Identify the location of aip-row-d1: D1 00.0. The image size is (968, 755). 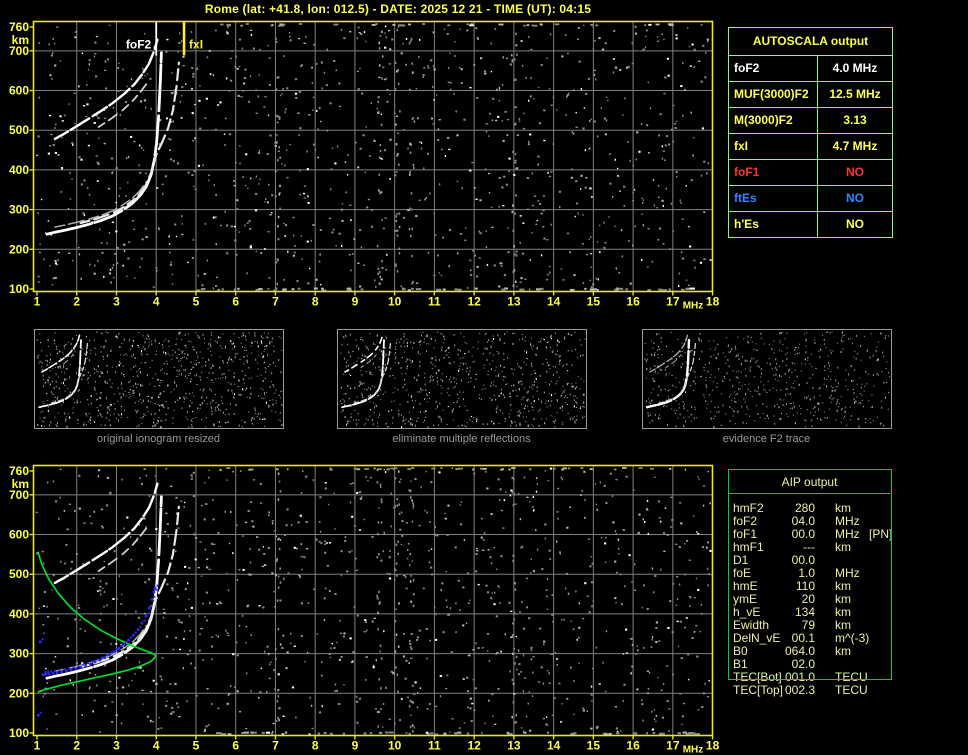
(833, 560).